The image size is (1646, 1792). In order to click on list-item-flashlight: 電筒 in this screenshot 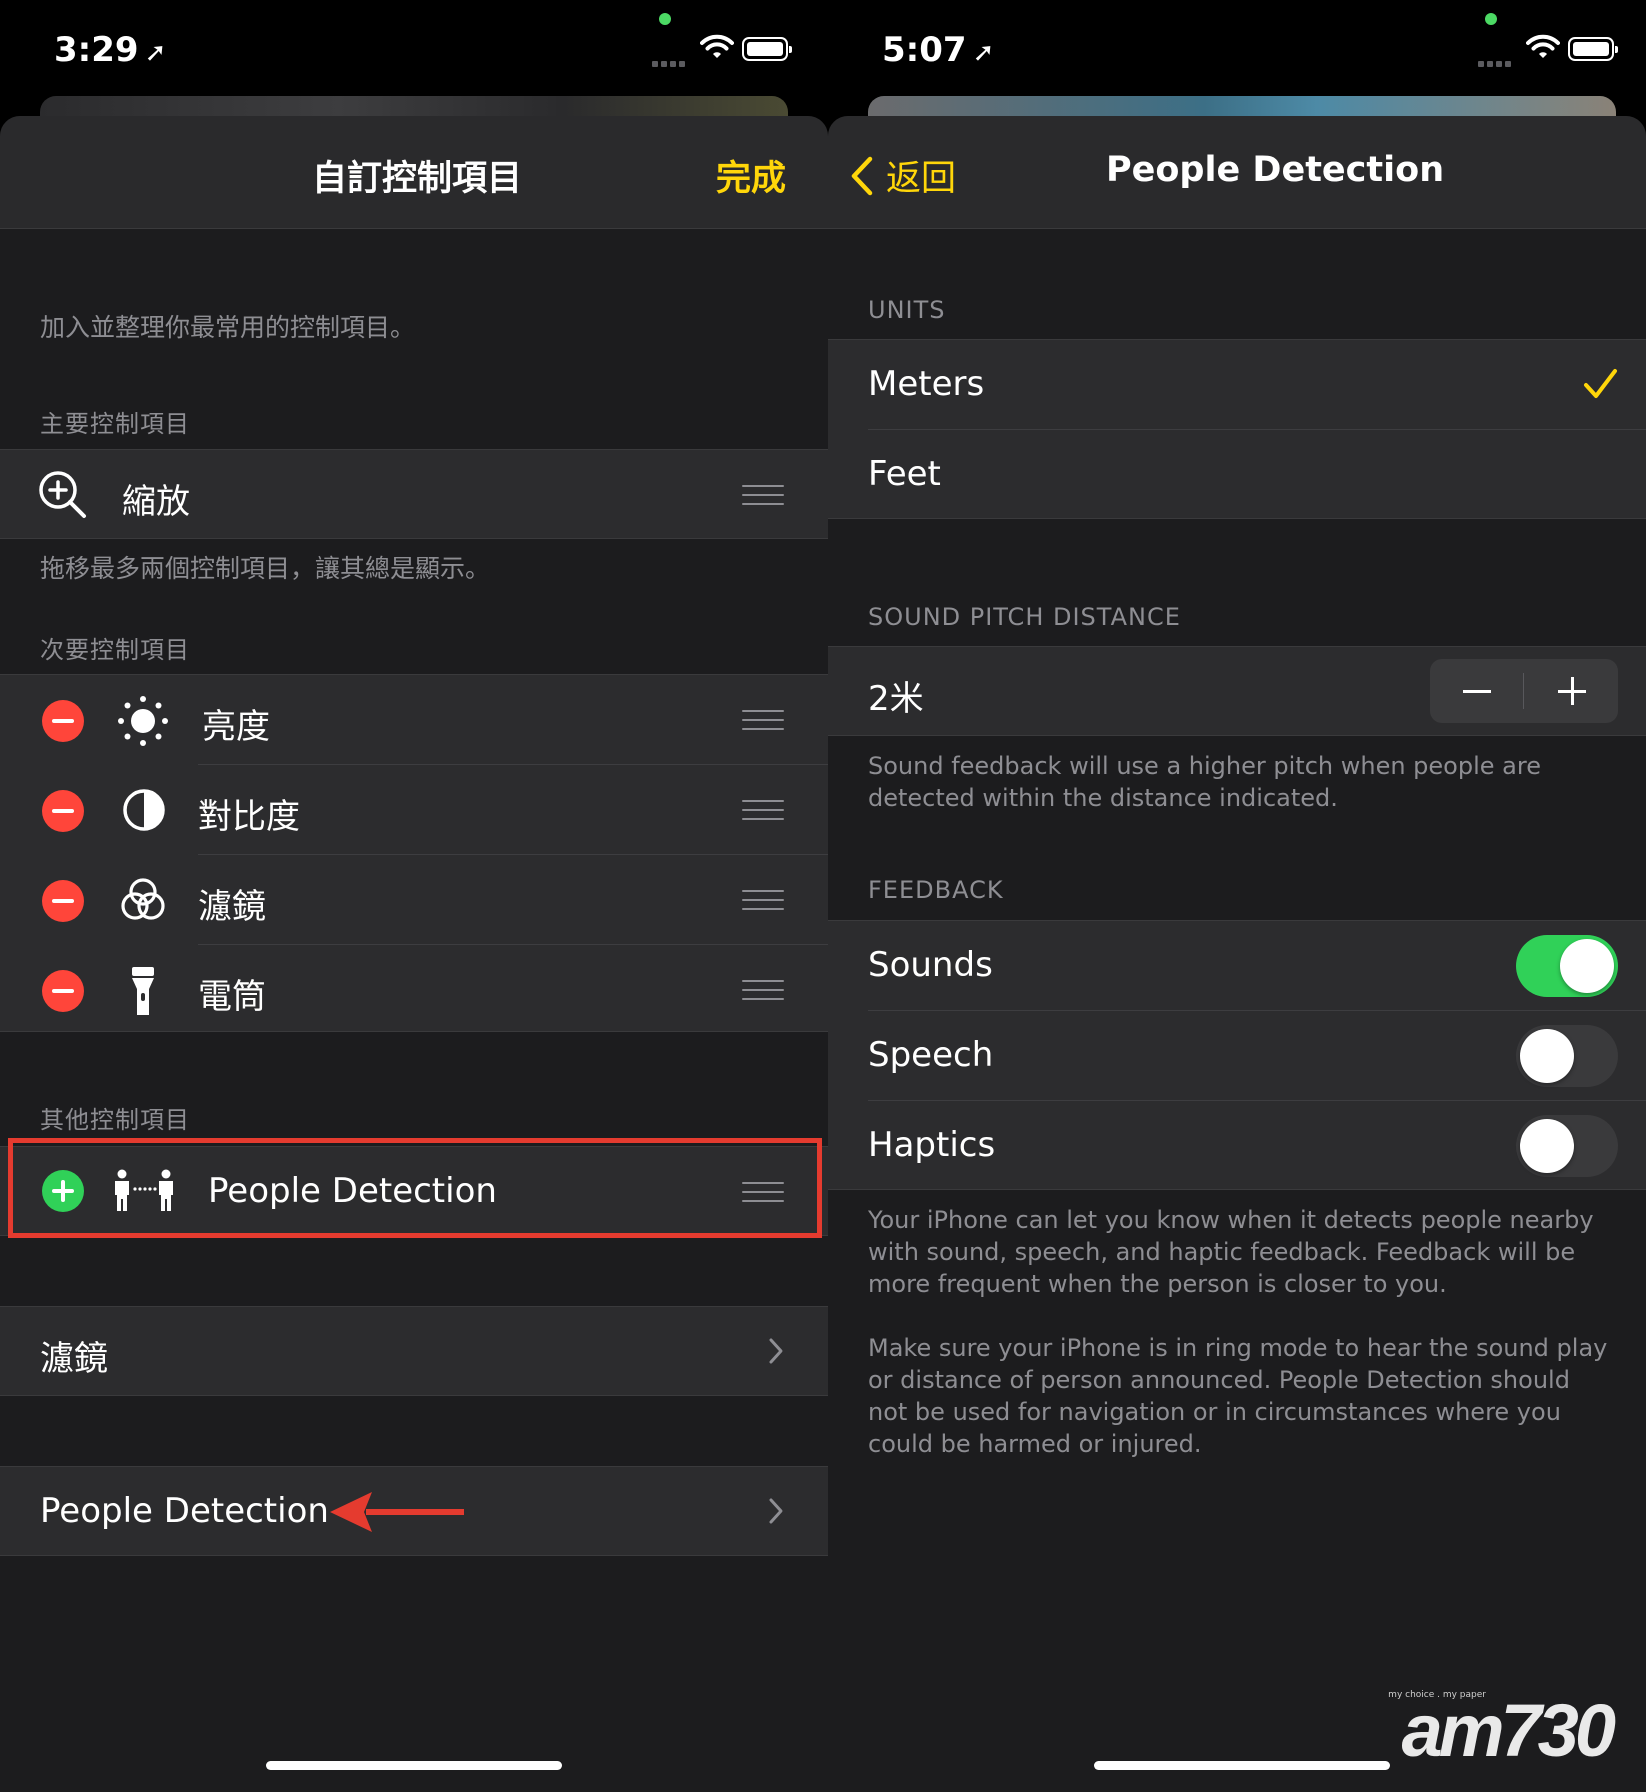, I will do `click(414, 990)`.